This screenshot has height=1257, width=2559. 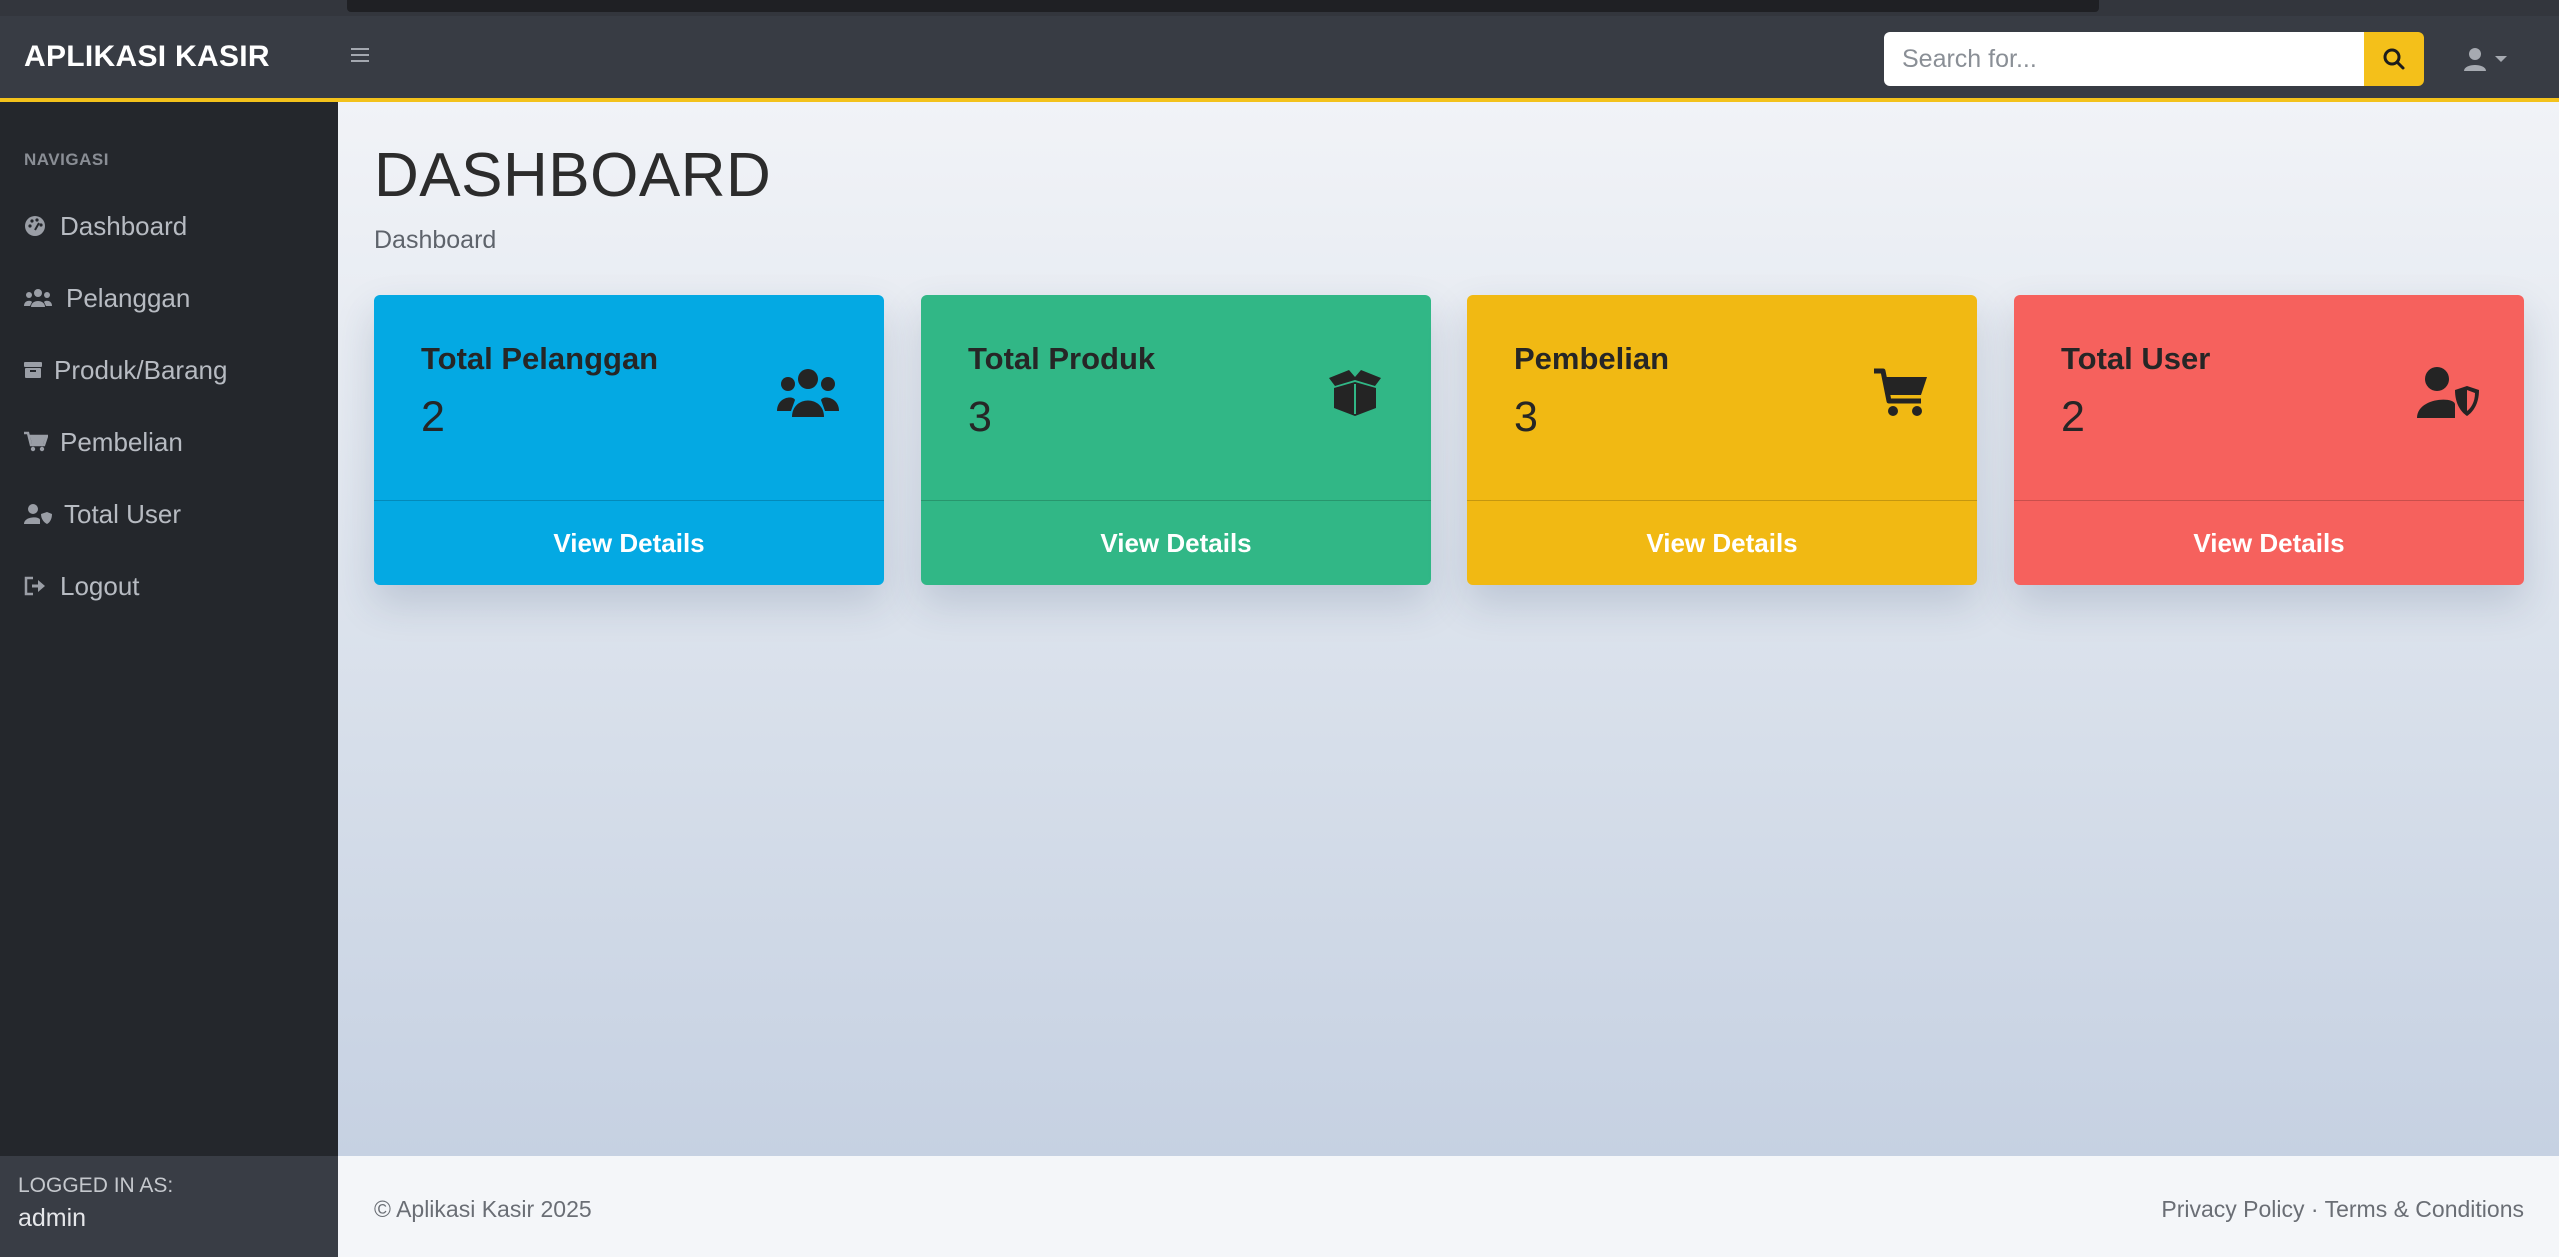 I want to click on sidebar-item-label: Logout, so click(x=100, y=585).